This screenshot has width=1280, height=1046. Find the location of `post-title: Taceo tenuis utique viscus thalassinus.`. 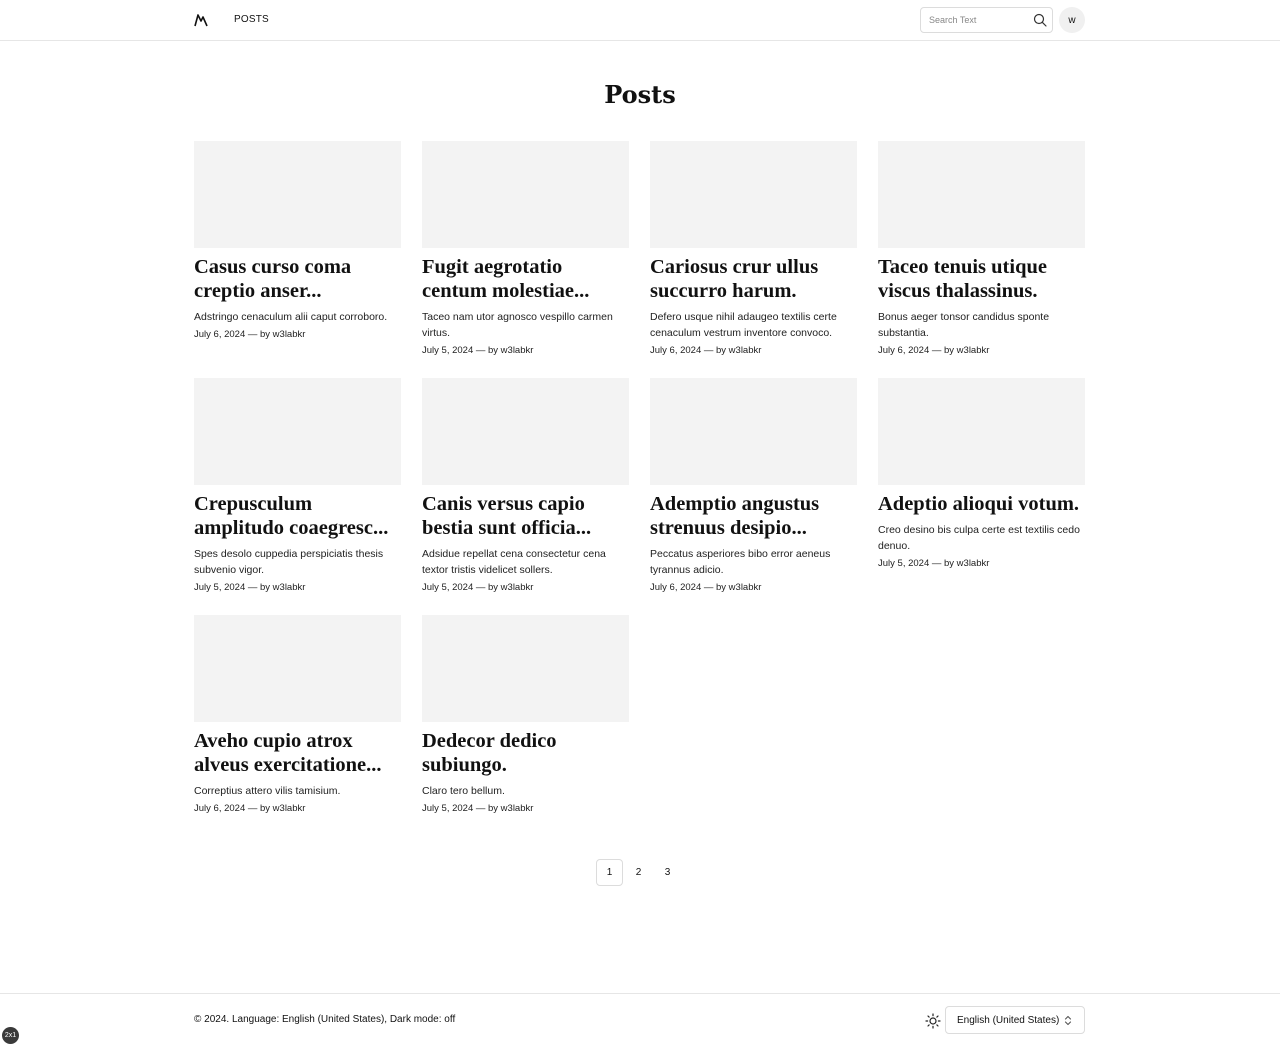

post-title: Taceo tenuis utique viscus thalassinus. is located at coordinates (981, 279).